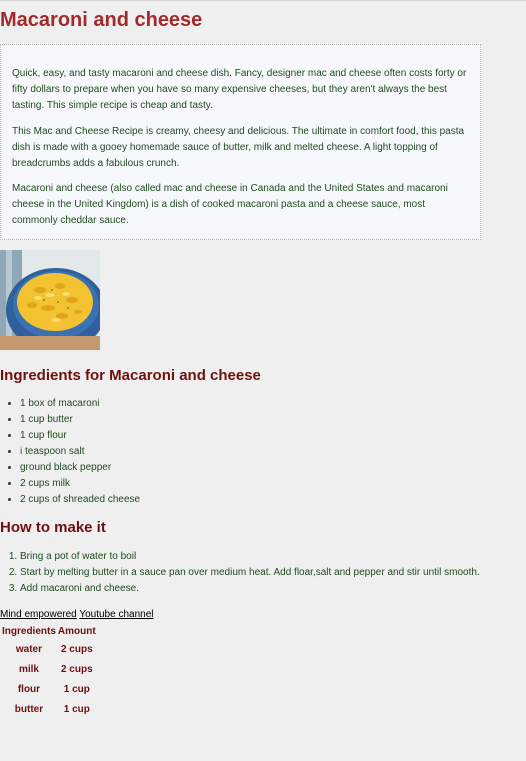 The width and height of the screenshot is (526, 761). I want to click on ingredient-item: 2 cups milk, so click(80, 484).